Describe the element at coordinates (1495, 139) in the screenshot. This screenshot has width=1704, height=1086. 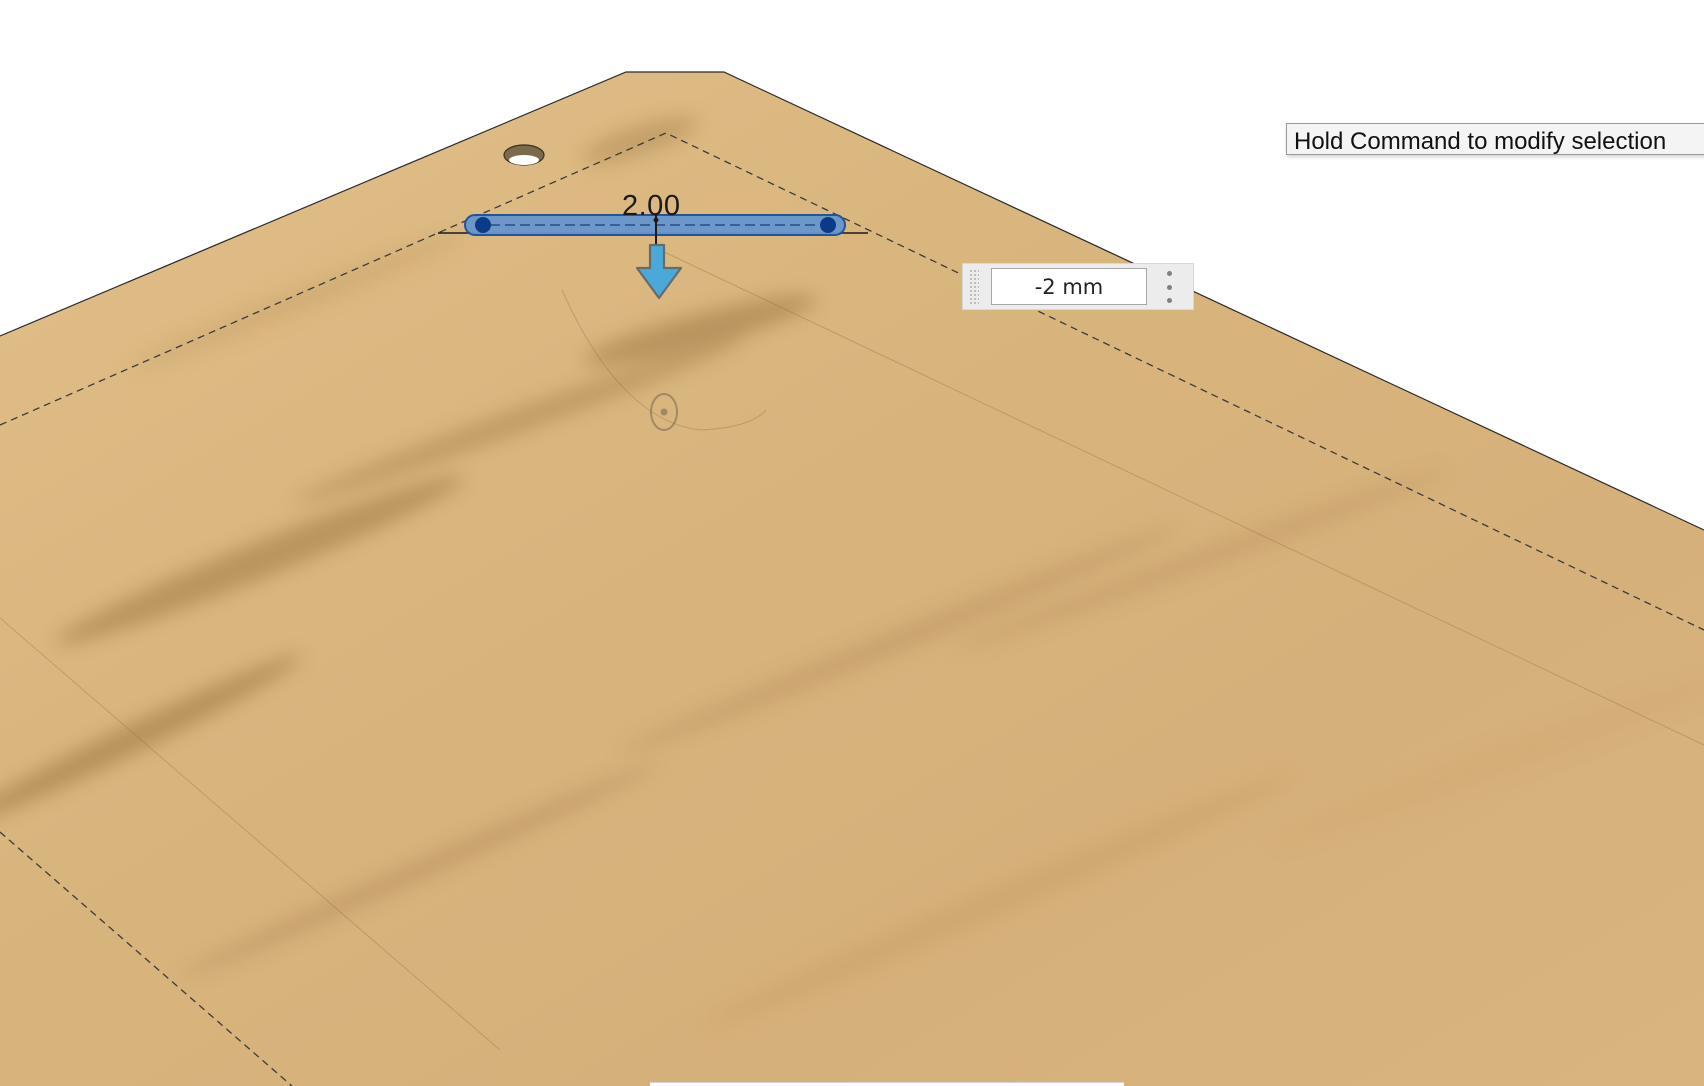
I see `selection-tooltip: Hold Command to modify selection` at that location.